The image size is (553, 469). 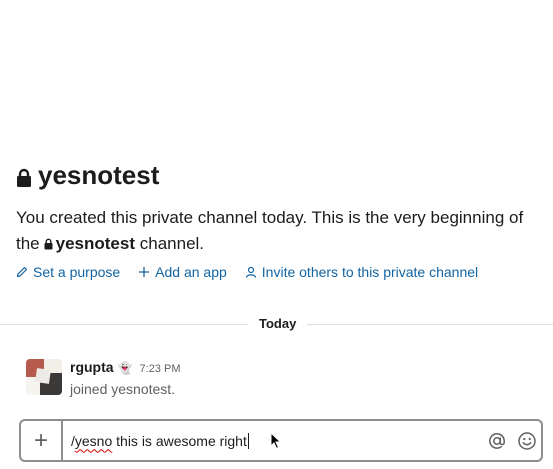 I want to click on pencil-icon, so click(x=22, y=272).